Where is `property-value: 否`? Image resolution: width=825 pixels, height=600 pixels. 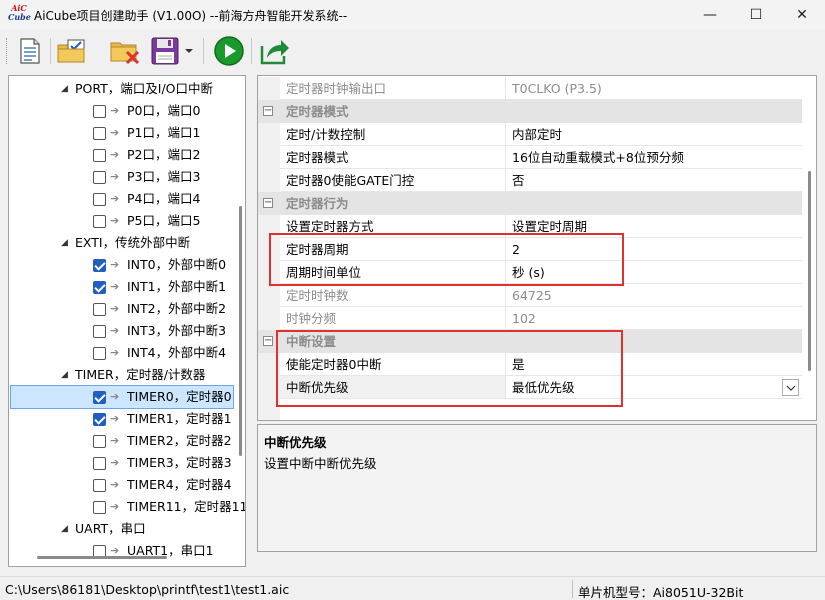 property-value: 否 is located at coordinates (654, 180).